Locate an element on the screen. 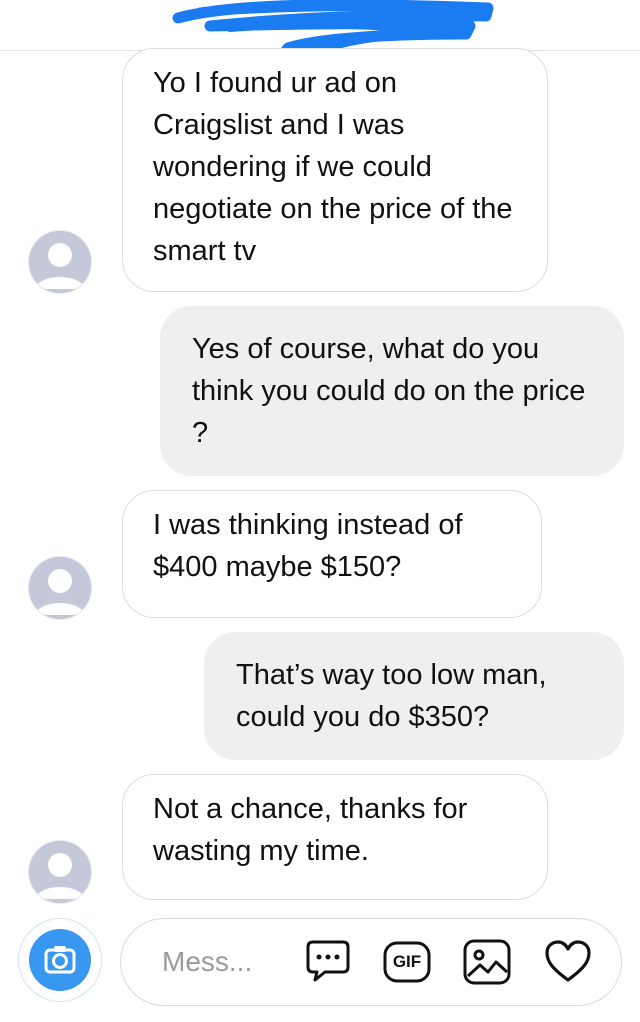 The height and width of the screenshot is (1022, 640). camera-icon is located at coordinates (60, 960).